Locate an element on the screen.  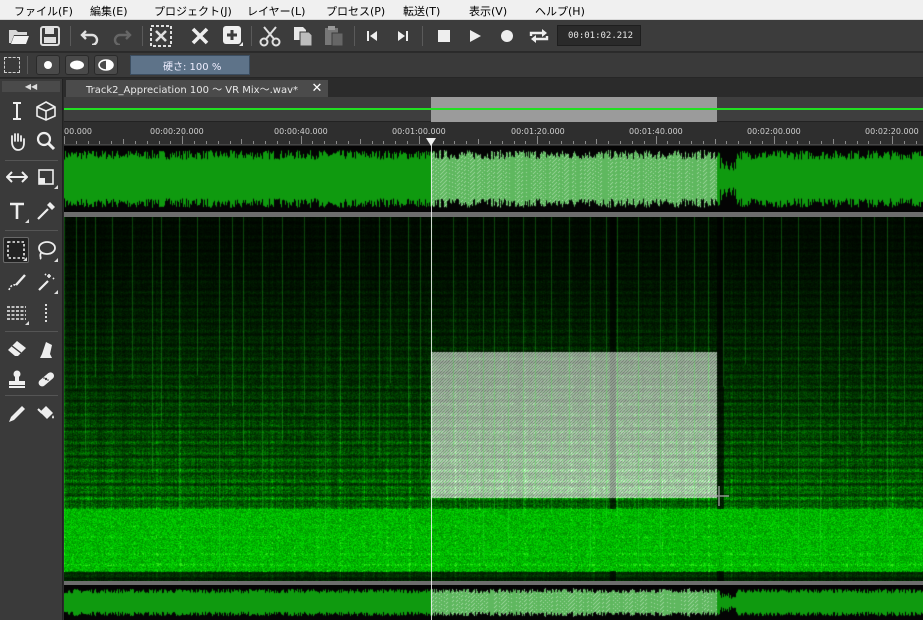
copy-button is located at coordinates (303, 36).